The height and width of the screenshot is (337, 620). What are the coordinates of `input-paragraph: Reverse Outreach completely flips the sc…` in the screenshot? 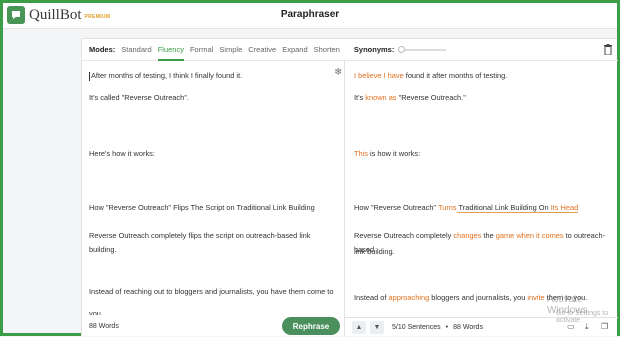 It's located at (201, 242).